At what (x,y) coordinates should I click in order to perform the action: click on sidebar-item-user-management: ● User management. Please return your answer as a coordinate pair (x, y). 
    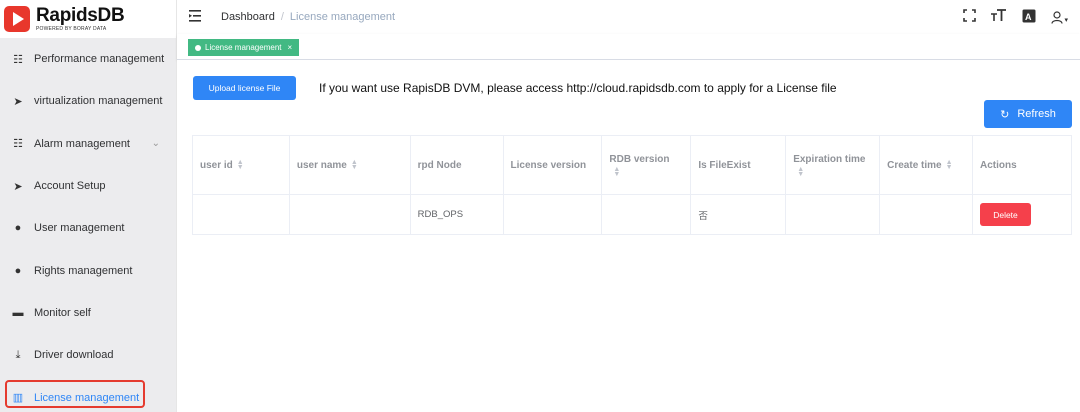
    Looking at the image, I should click on (88, 228).